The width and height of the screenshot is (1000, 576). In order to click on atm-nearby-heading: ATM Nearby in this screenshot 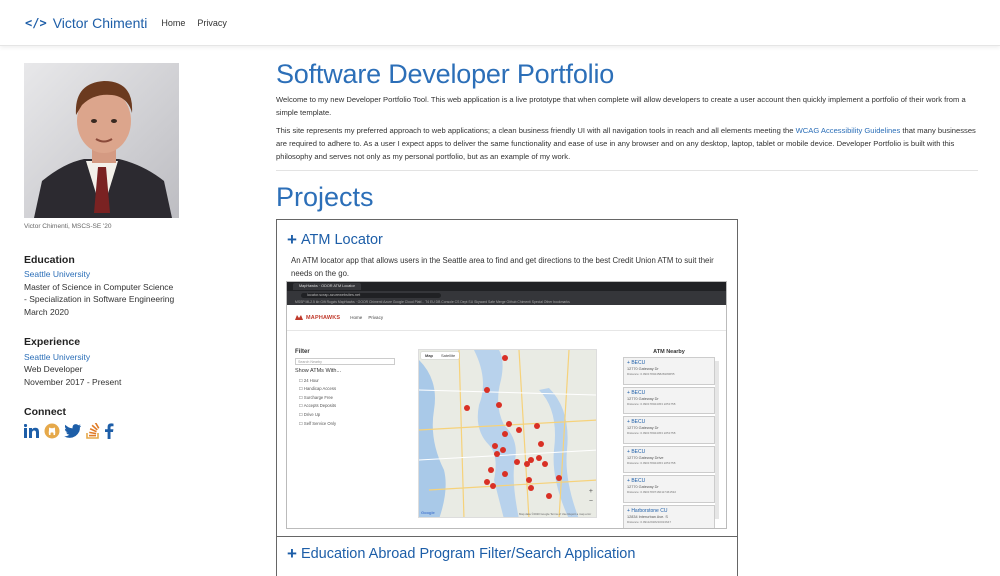, I will do `click(669, 352)`.